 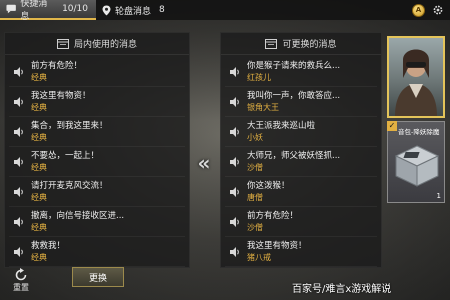 I want to click on refresh-icon, so click(x=21, y=274).